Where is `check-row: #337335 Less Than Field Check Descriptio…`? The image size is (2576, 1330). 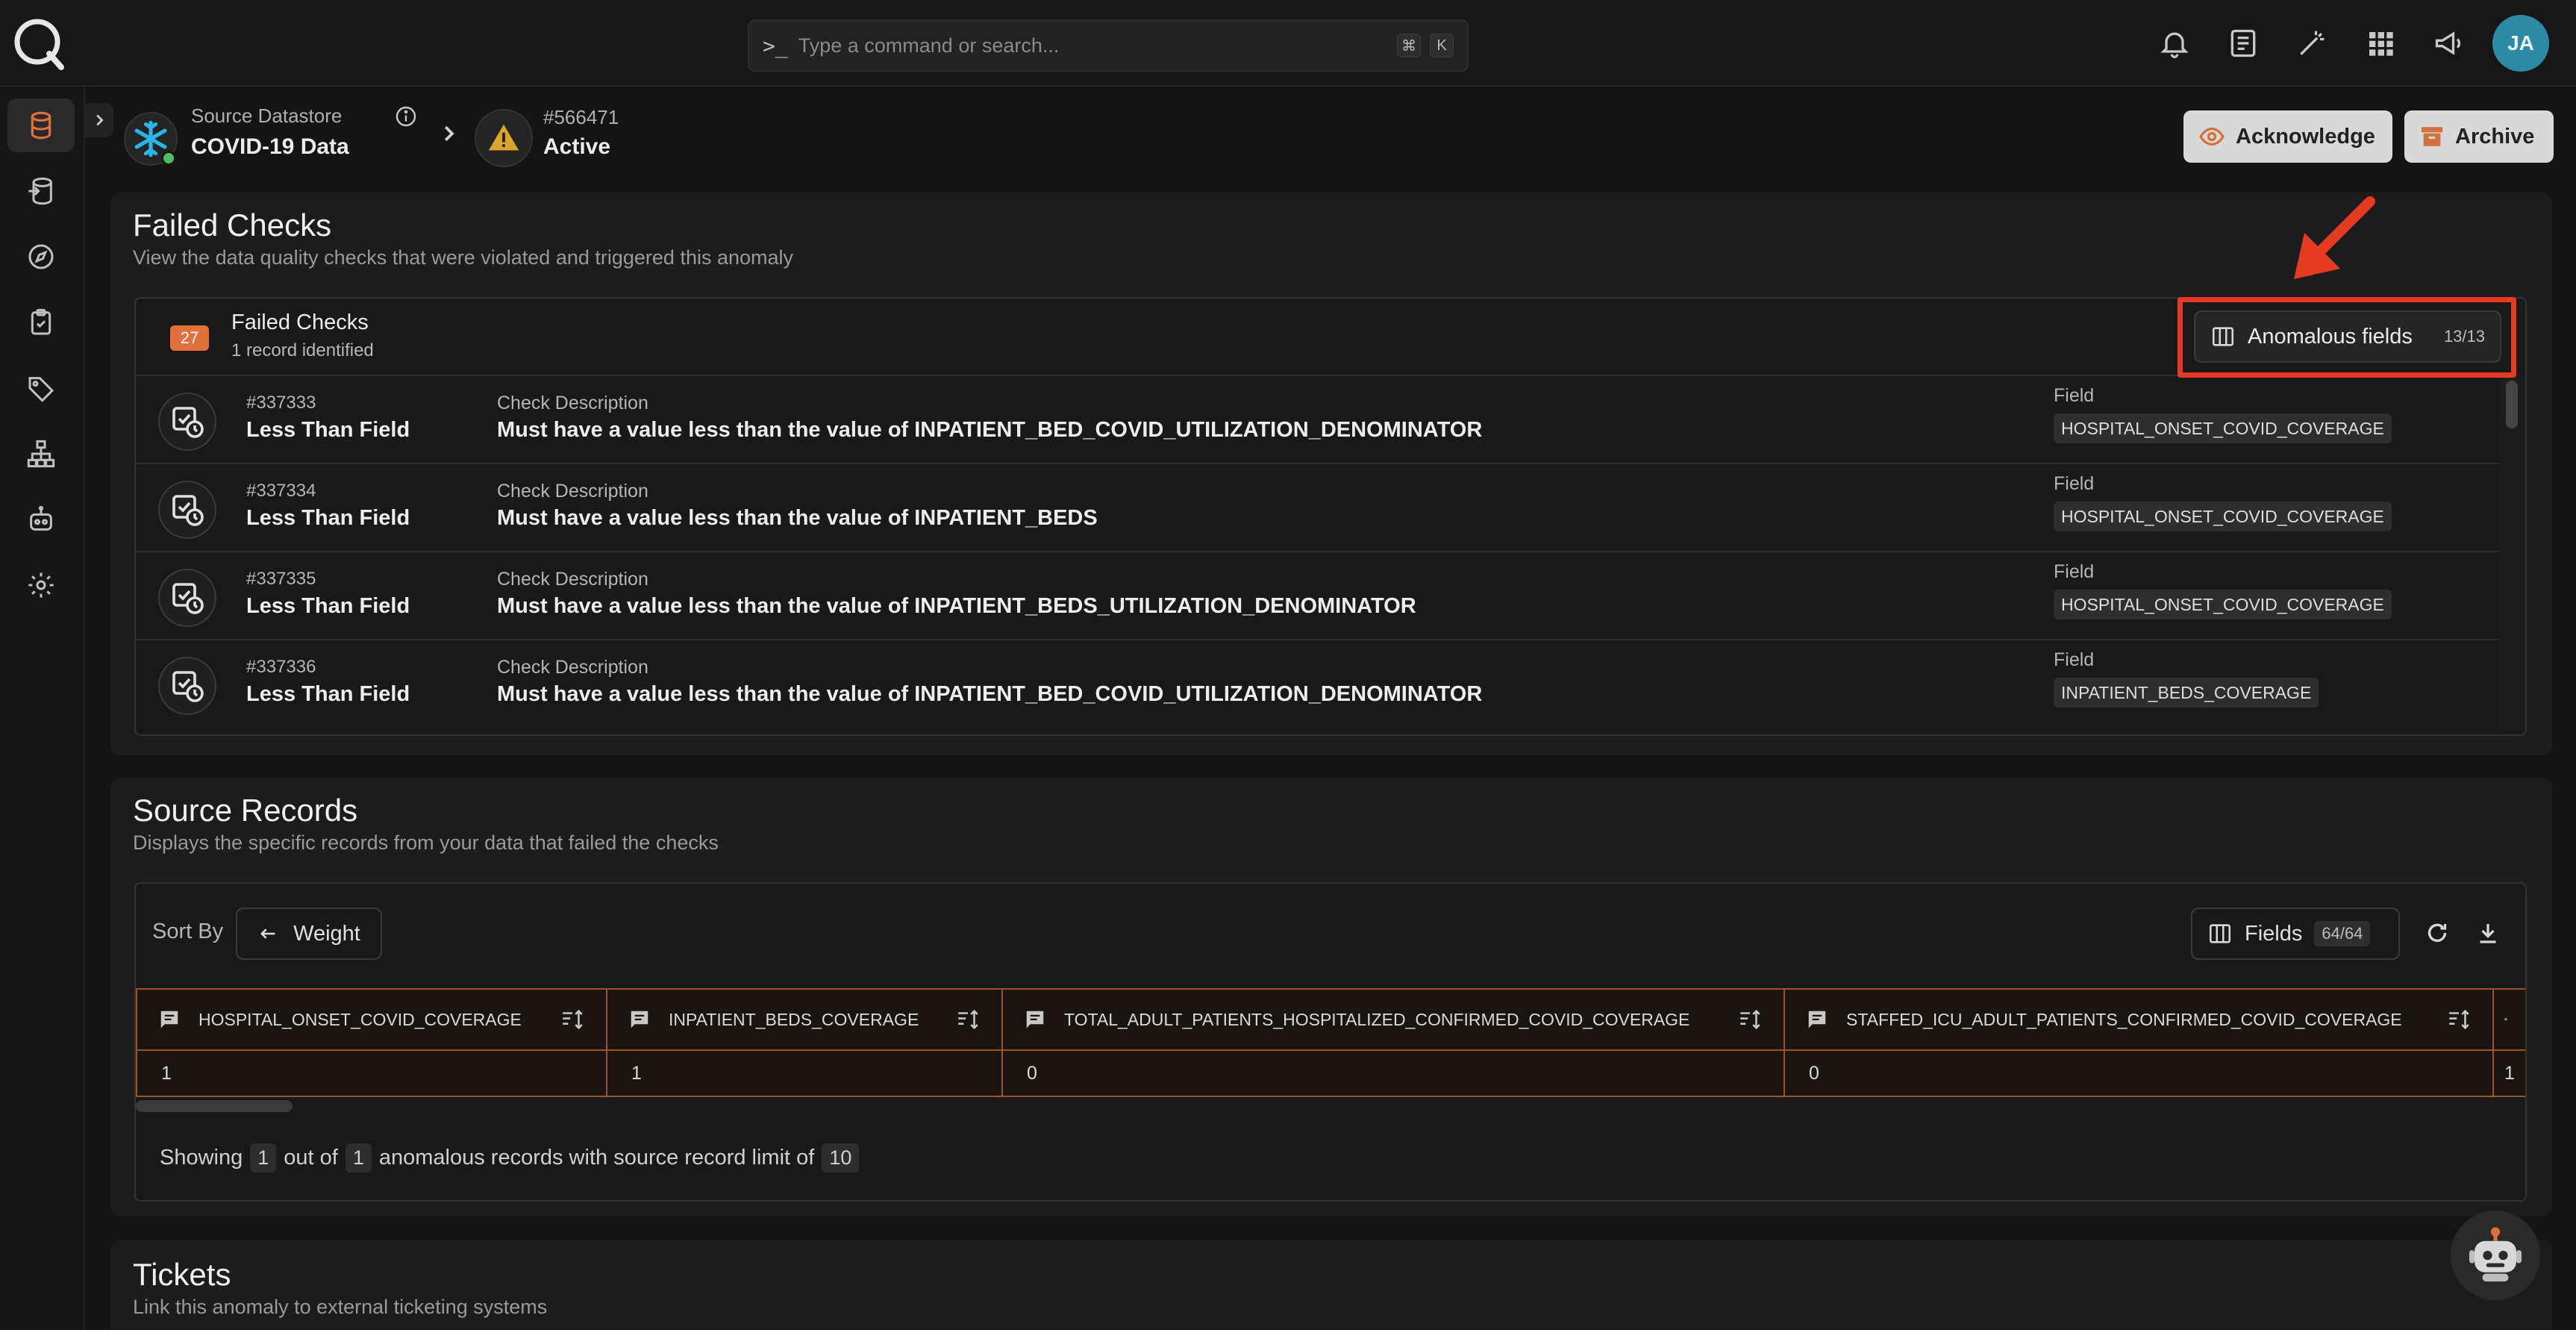 check-row: #337335 Less Than Field Check Descriptio… is located at coordinates (1317, 595).